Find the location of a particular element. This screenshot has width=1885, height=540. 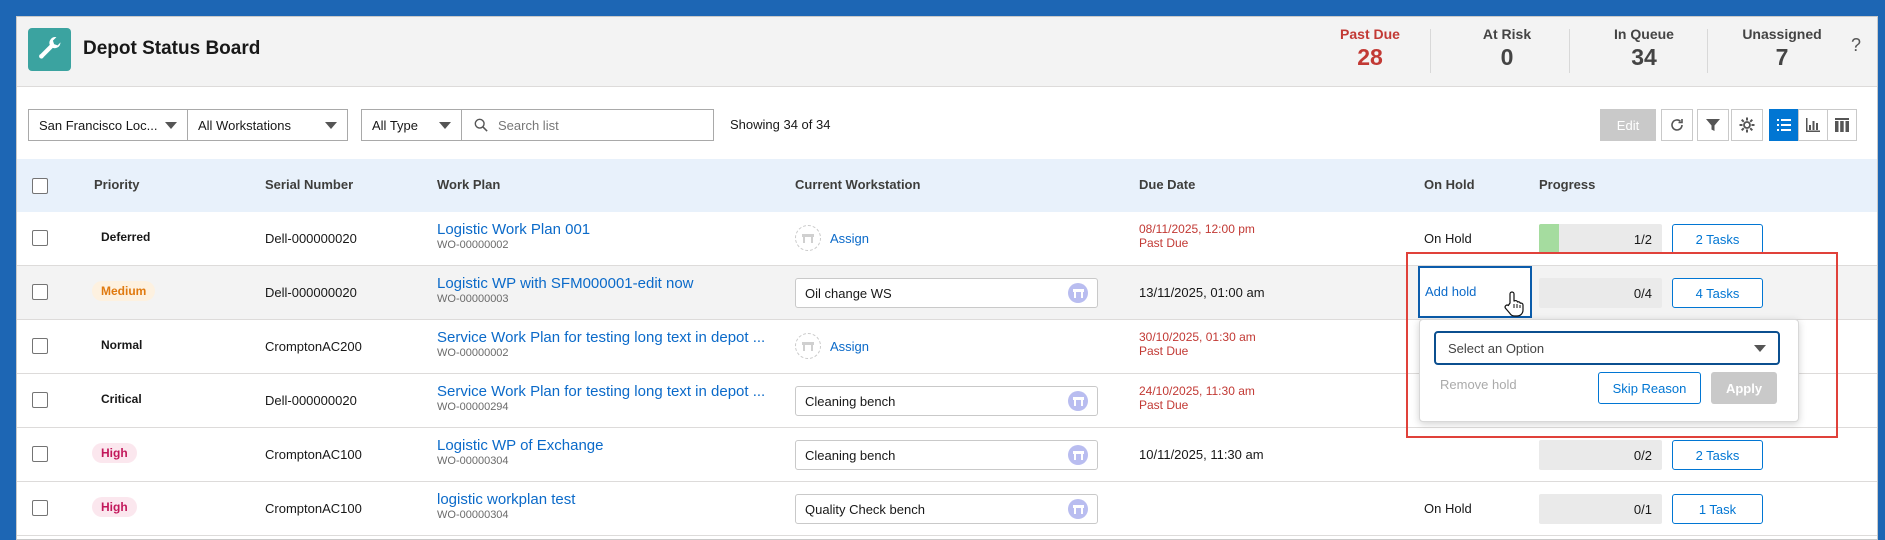

skip-reason-button: Skip Reason is located at coordinates (1649, 388).